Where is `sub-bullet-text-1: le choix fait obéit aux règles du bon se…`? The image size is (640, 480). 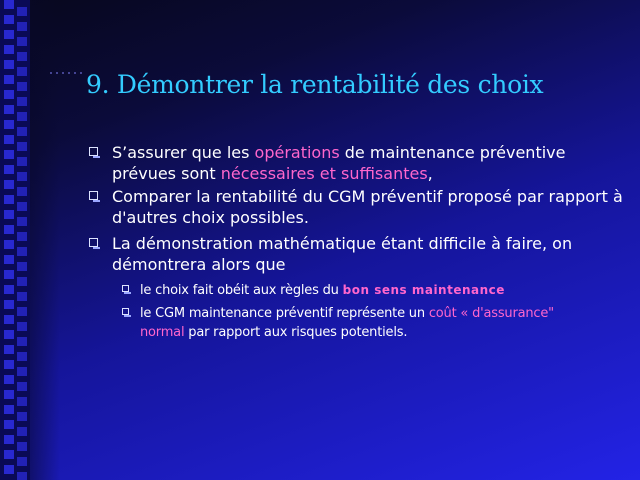 sub-bullet-text-1: le choix fait obéit aux règles du bon se… is located at coordinates (322, 290).